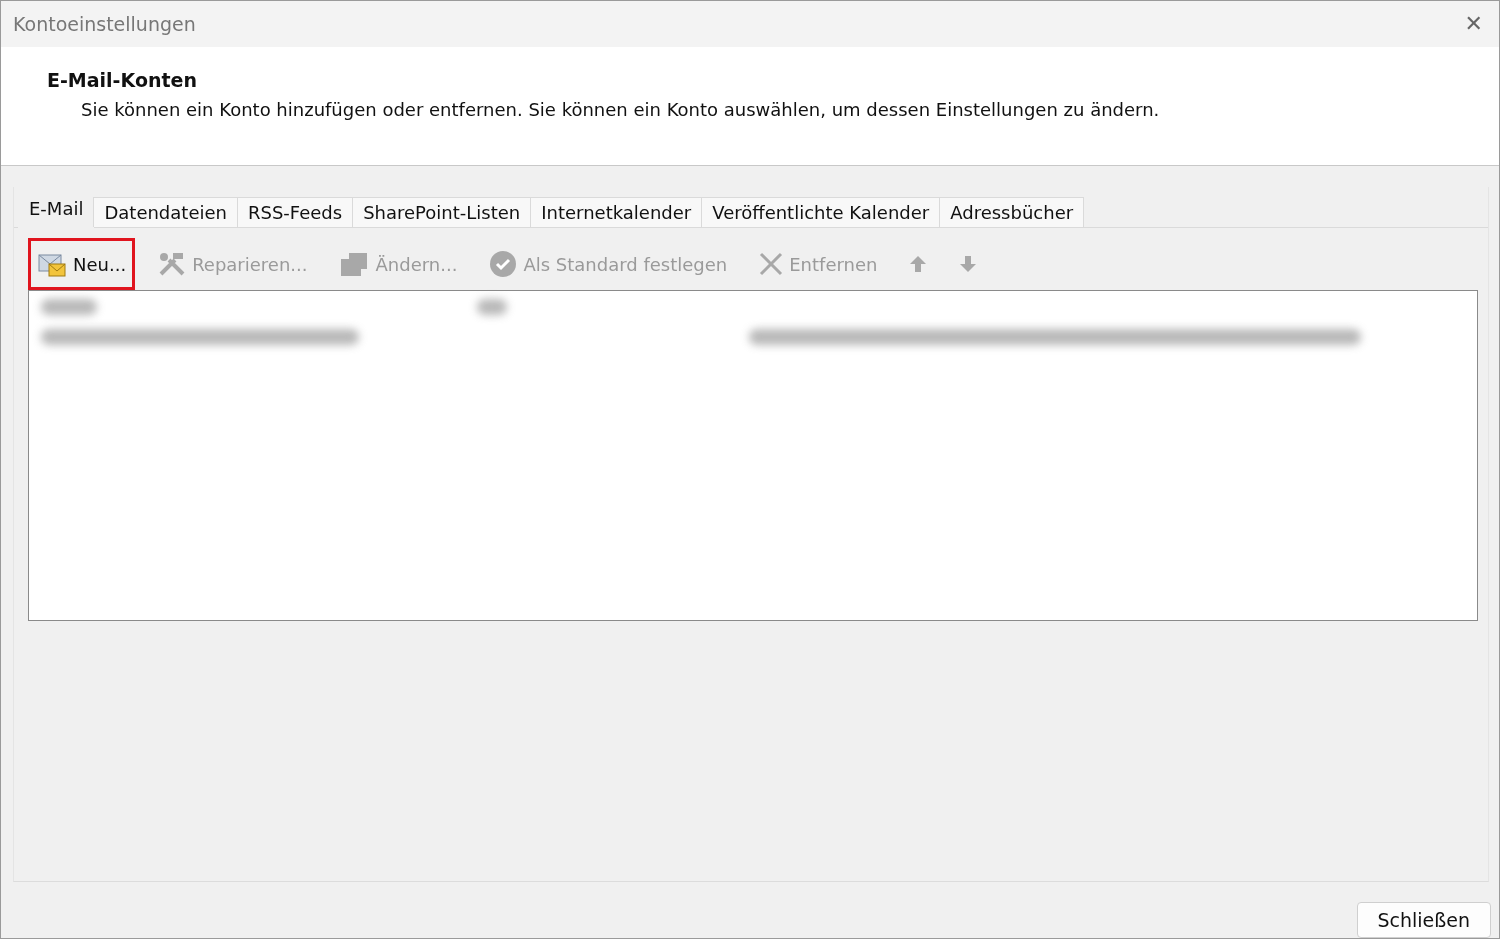  I want to click on document-icon, so click(354, 264).